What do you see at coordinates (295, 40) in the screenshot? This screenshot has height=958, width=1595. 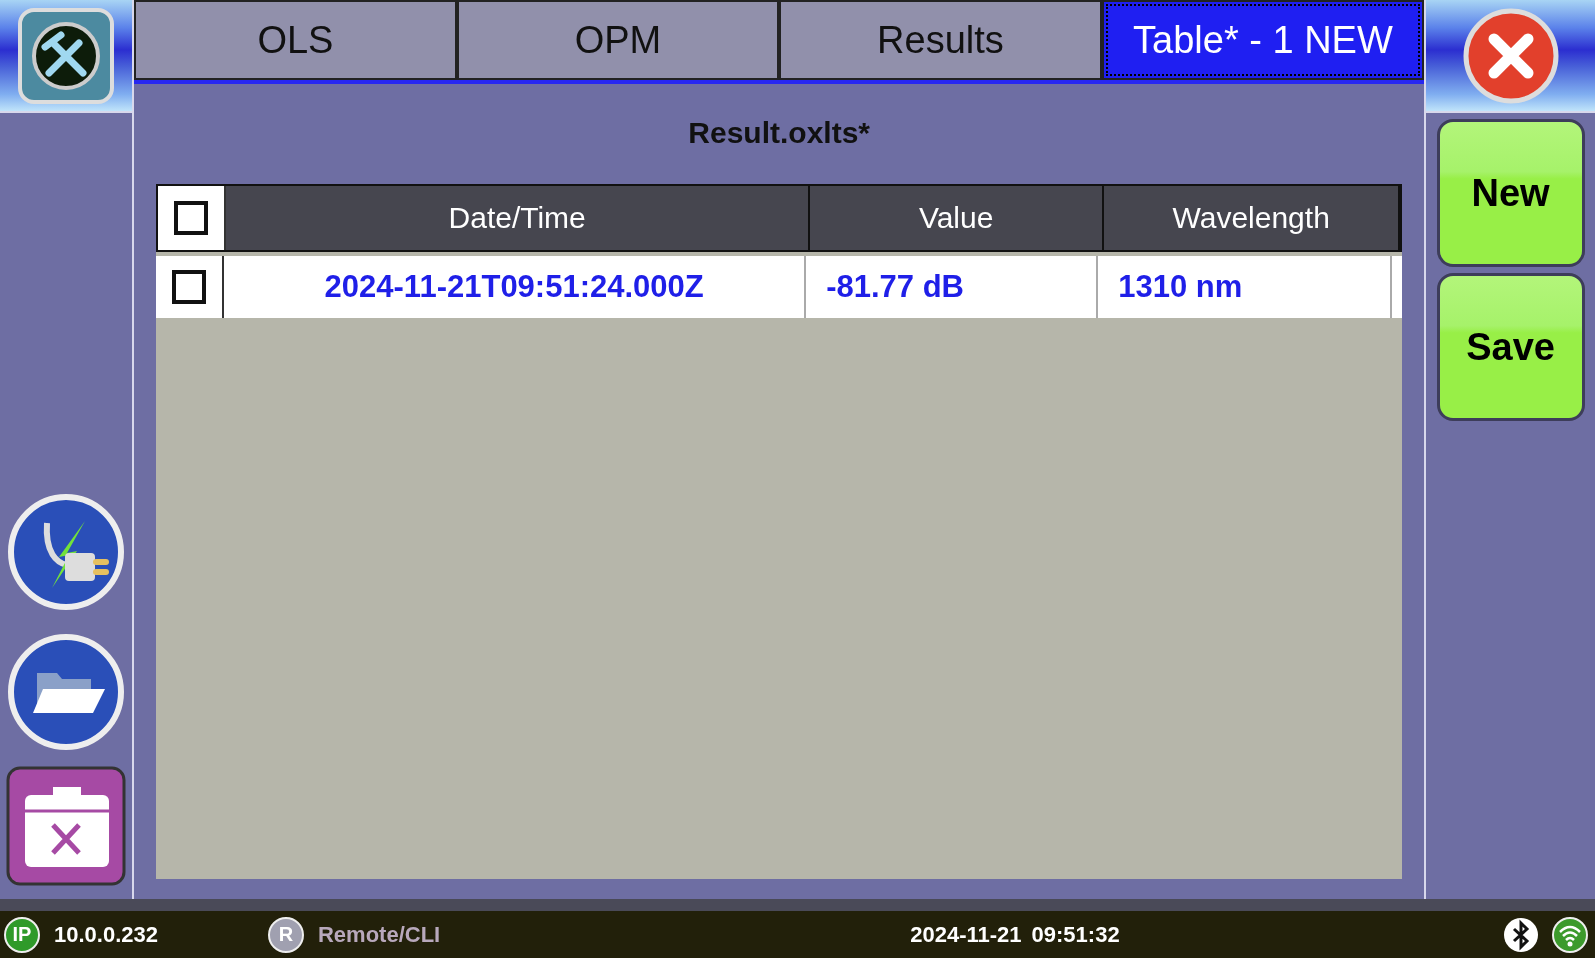 I see `tab: OLS` at bounding box center [295, 40].